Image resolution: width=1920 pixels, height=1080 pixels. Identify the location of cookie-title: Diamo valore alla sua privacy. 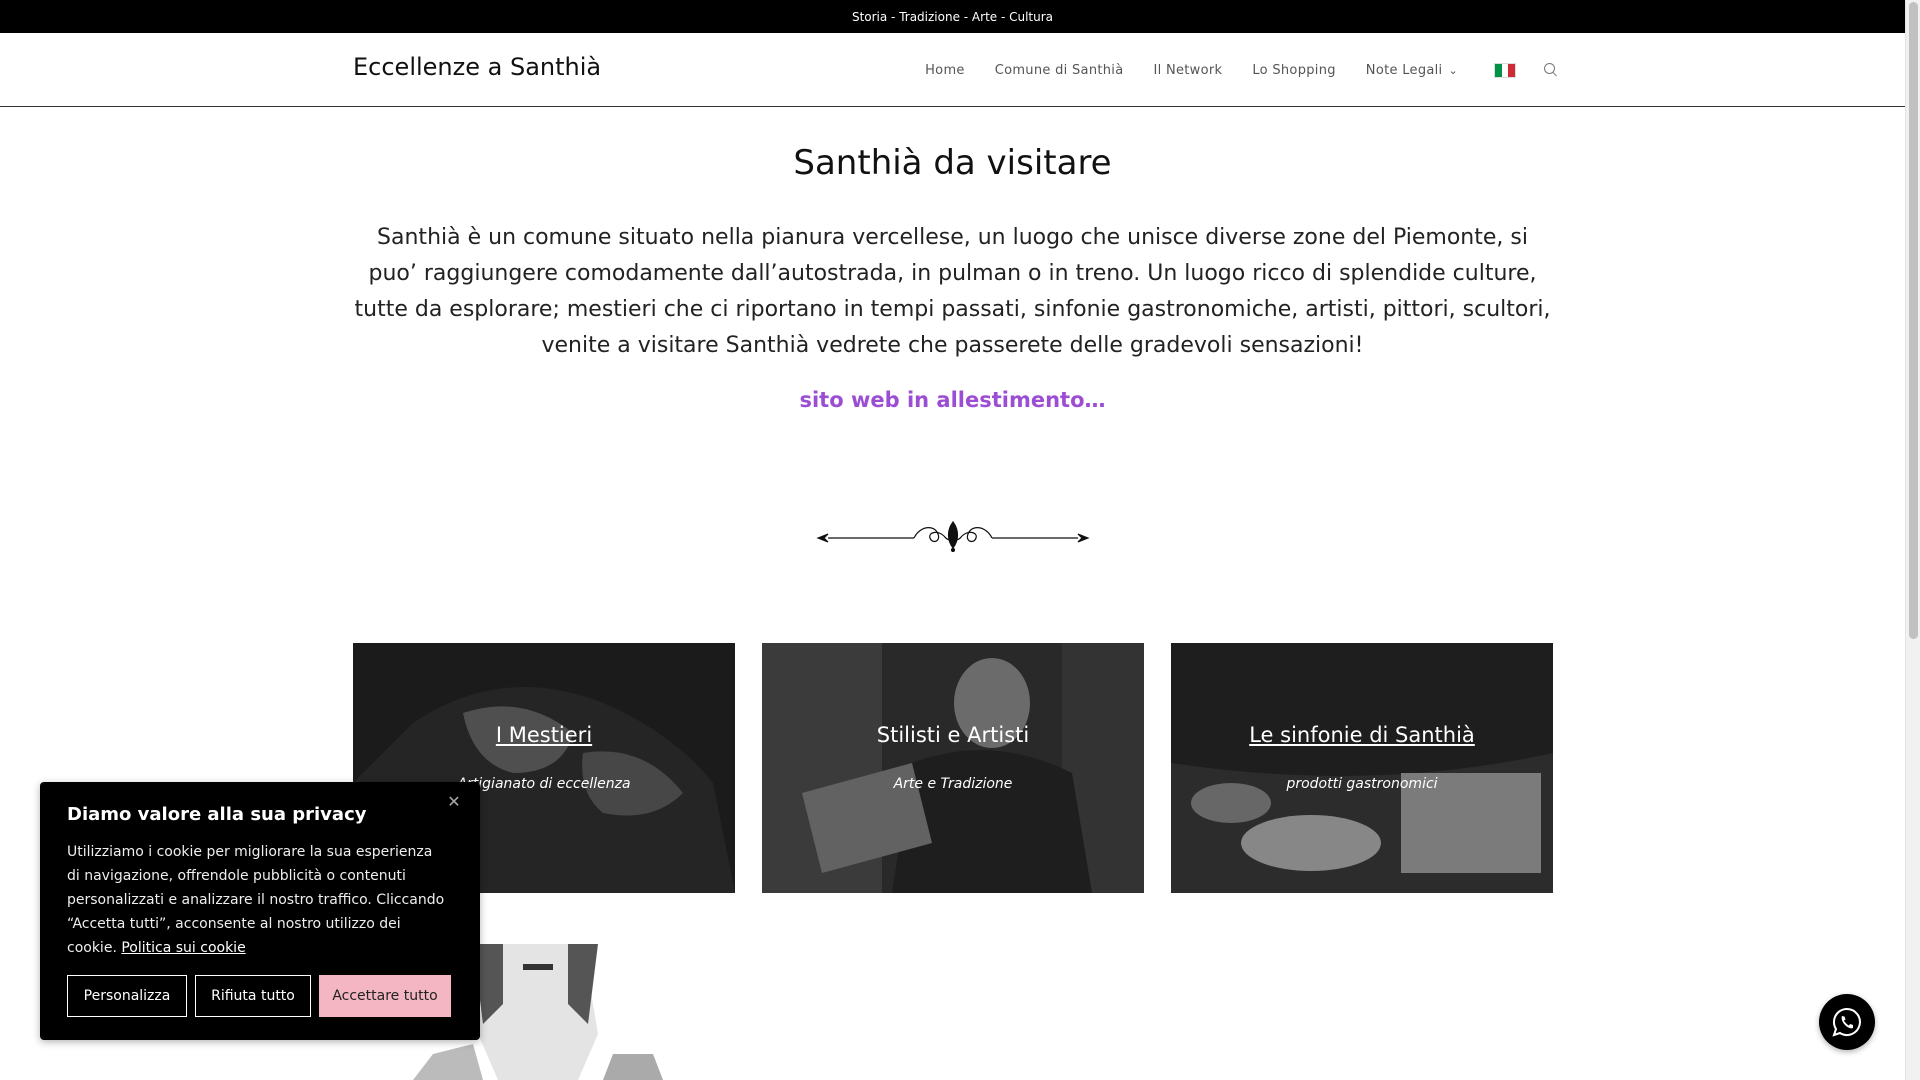
(217, 814).